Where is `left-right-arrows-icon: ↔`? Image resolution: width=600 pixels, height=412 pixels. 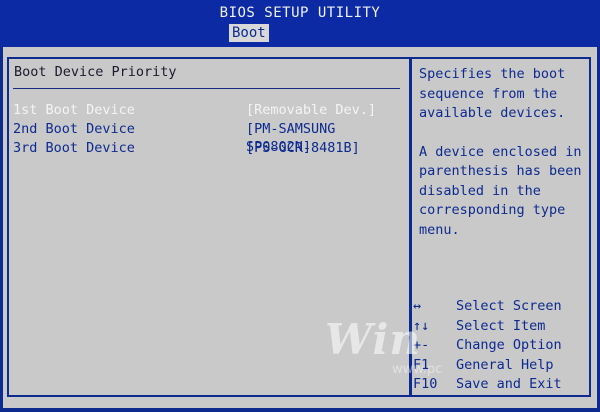 left-right-arrows-icon: ↔ is located at coordinates (417, 306).